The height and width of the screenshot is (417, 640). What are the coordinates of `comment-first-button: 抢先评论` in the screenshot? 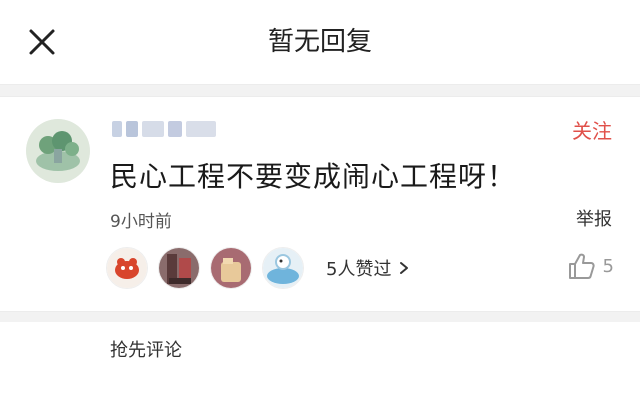 It's located at (146, 349).